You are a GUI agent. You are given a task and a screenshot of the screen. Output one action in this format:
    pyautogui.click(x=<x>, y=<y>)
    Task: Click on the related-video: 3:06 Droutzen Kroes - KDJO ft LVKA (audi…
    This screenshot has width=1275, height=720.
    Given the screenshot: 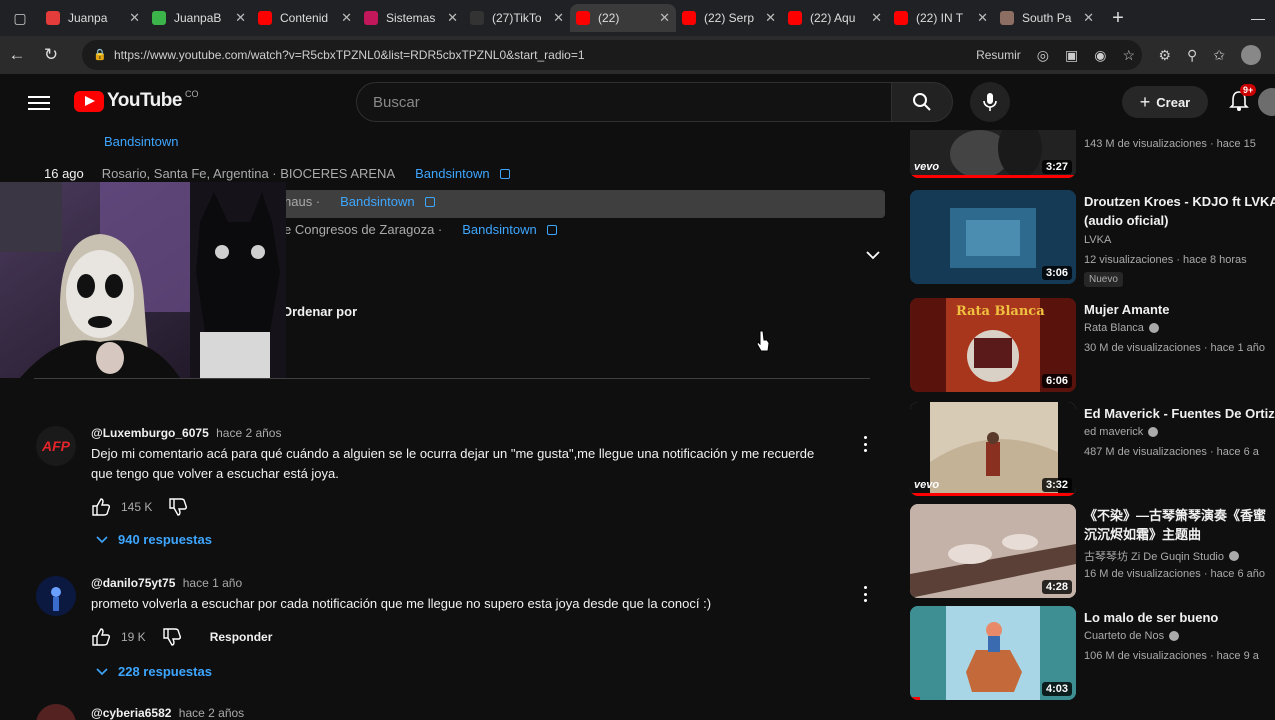 What is the action you would take?
    pyautogui.click(x=1091, y=240)
    